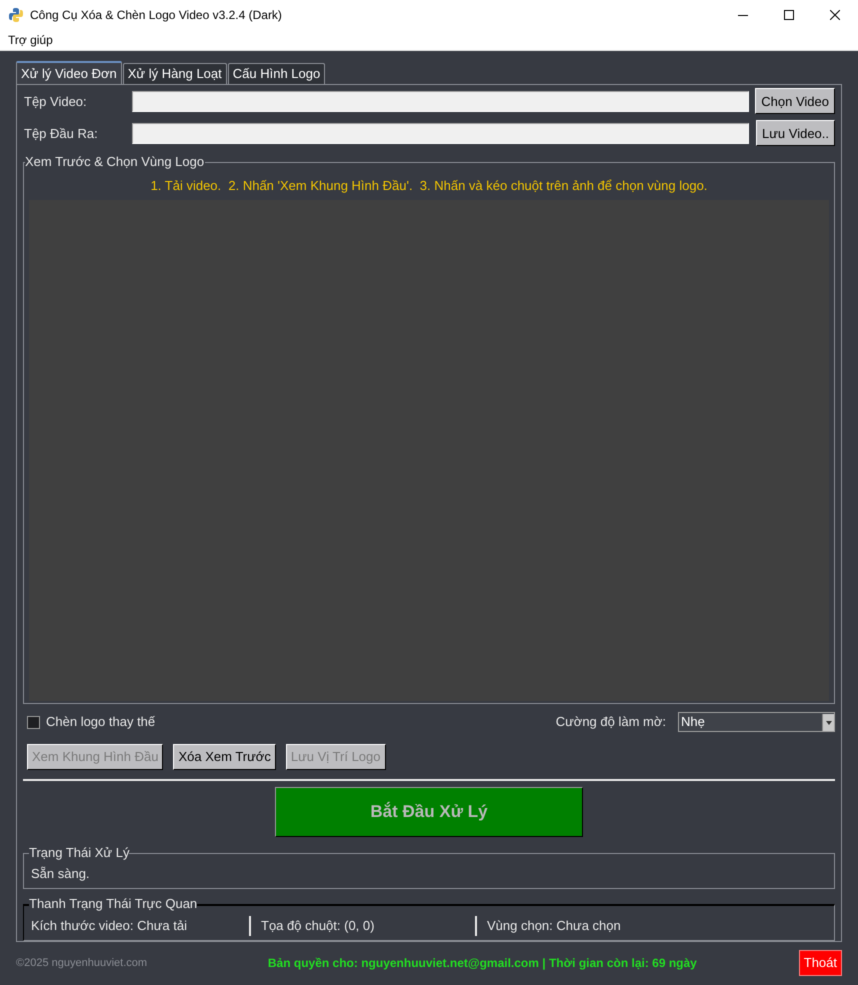 Image resolution: width=858 pixels, height=985 pixels. What do you see at coordinates (33, 722) in the screenshot?
I see `checkbox` at bounding box center [33, 722].